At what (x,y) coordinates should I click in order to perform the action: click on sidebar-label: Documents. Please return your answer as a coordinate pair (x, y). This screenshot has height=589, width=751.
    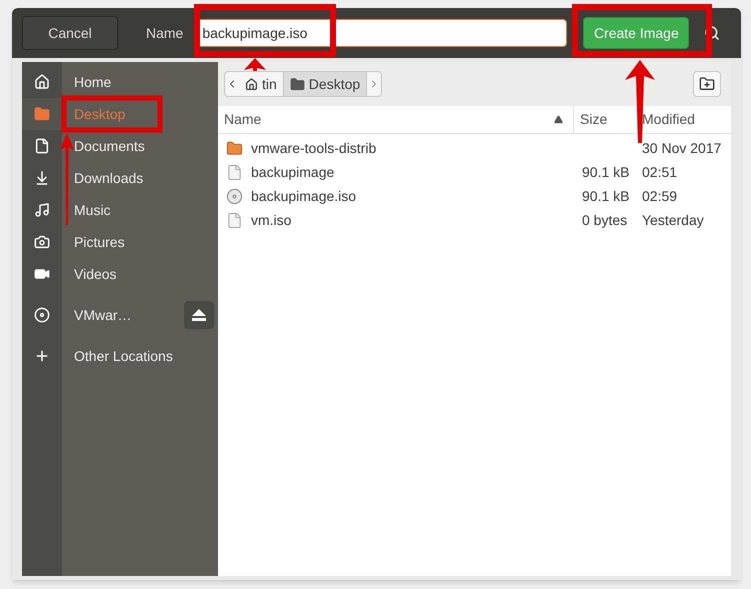
    Looking at the image, I should click on (110, 146).